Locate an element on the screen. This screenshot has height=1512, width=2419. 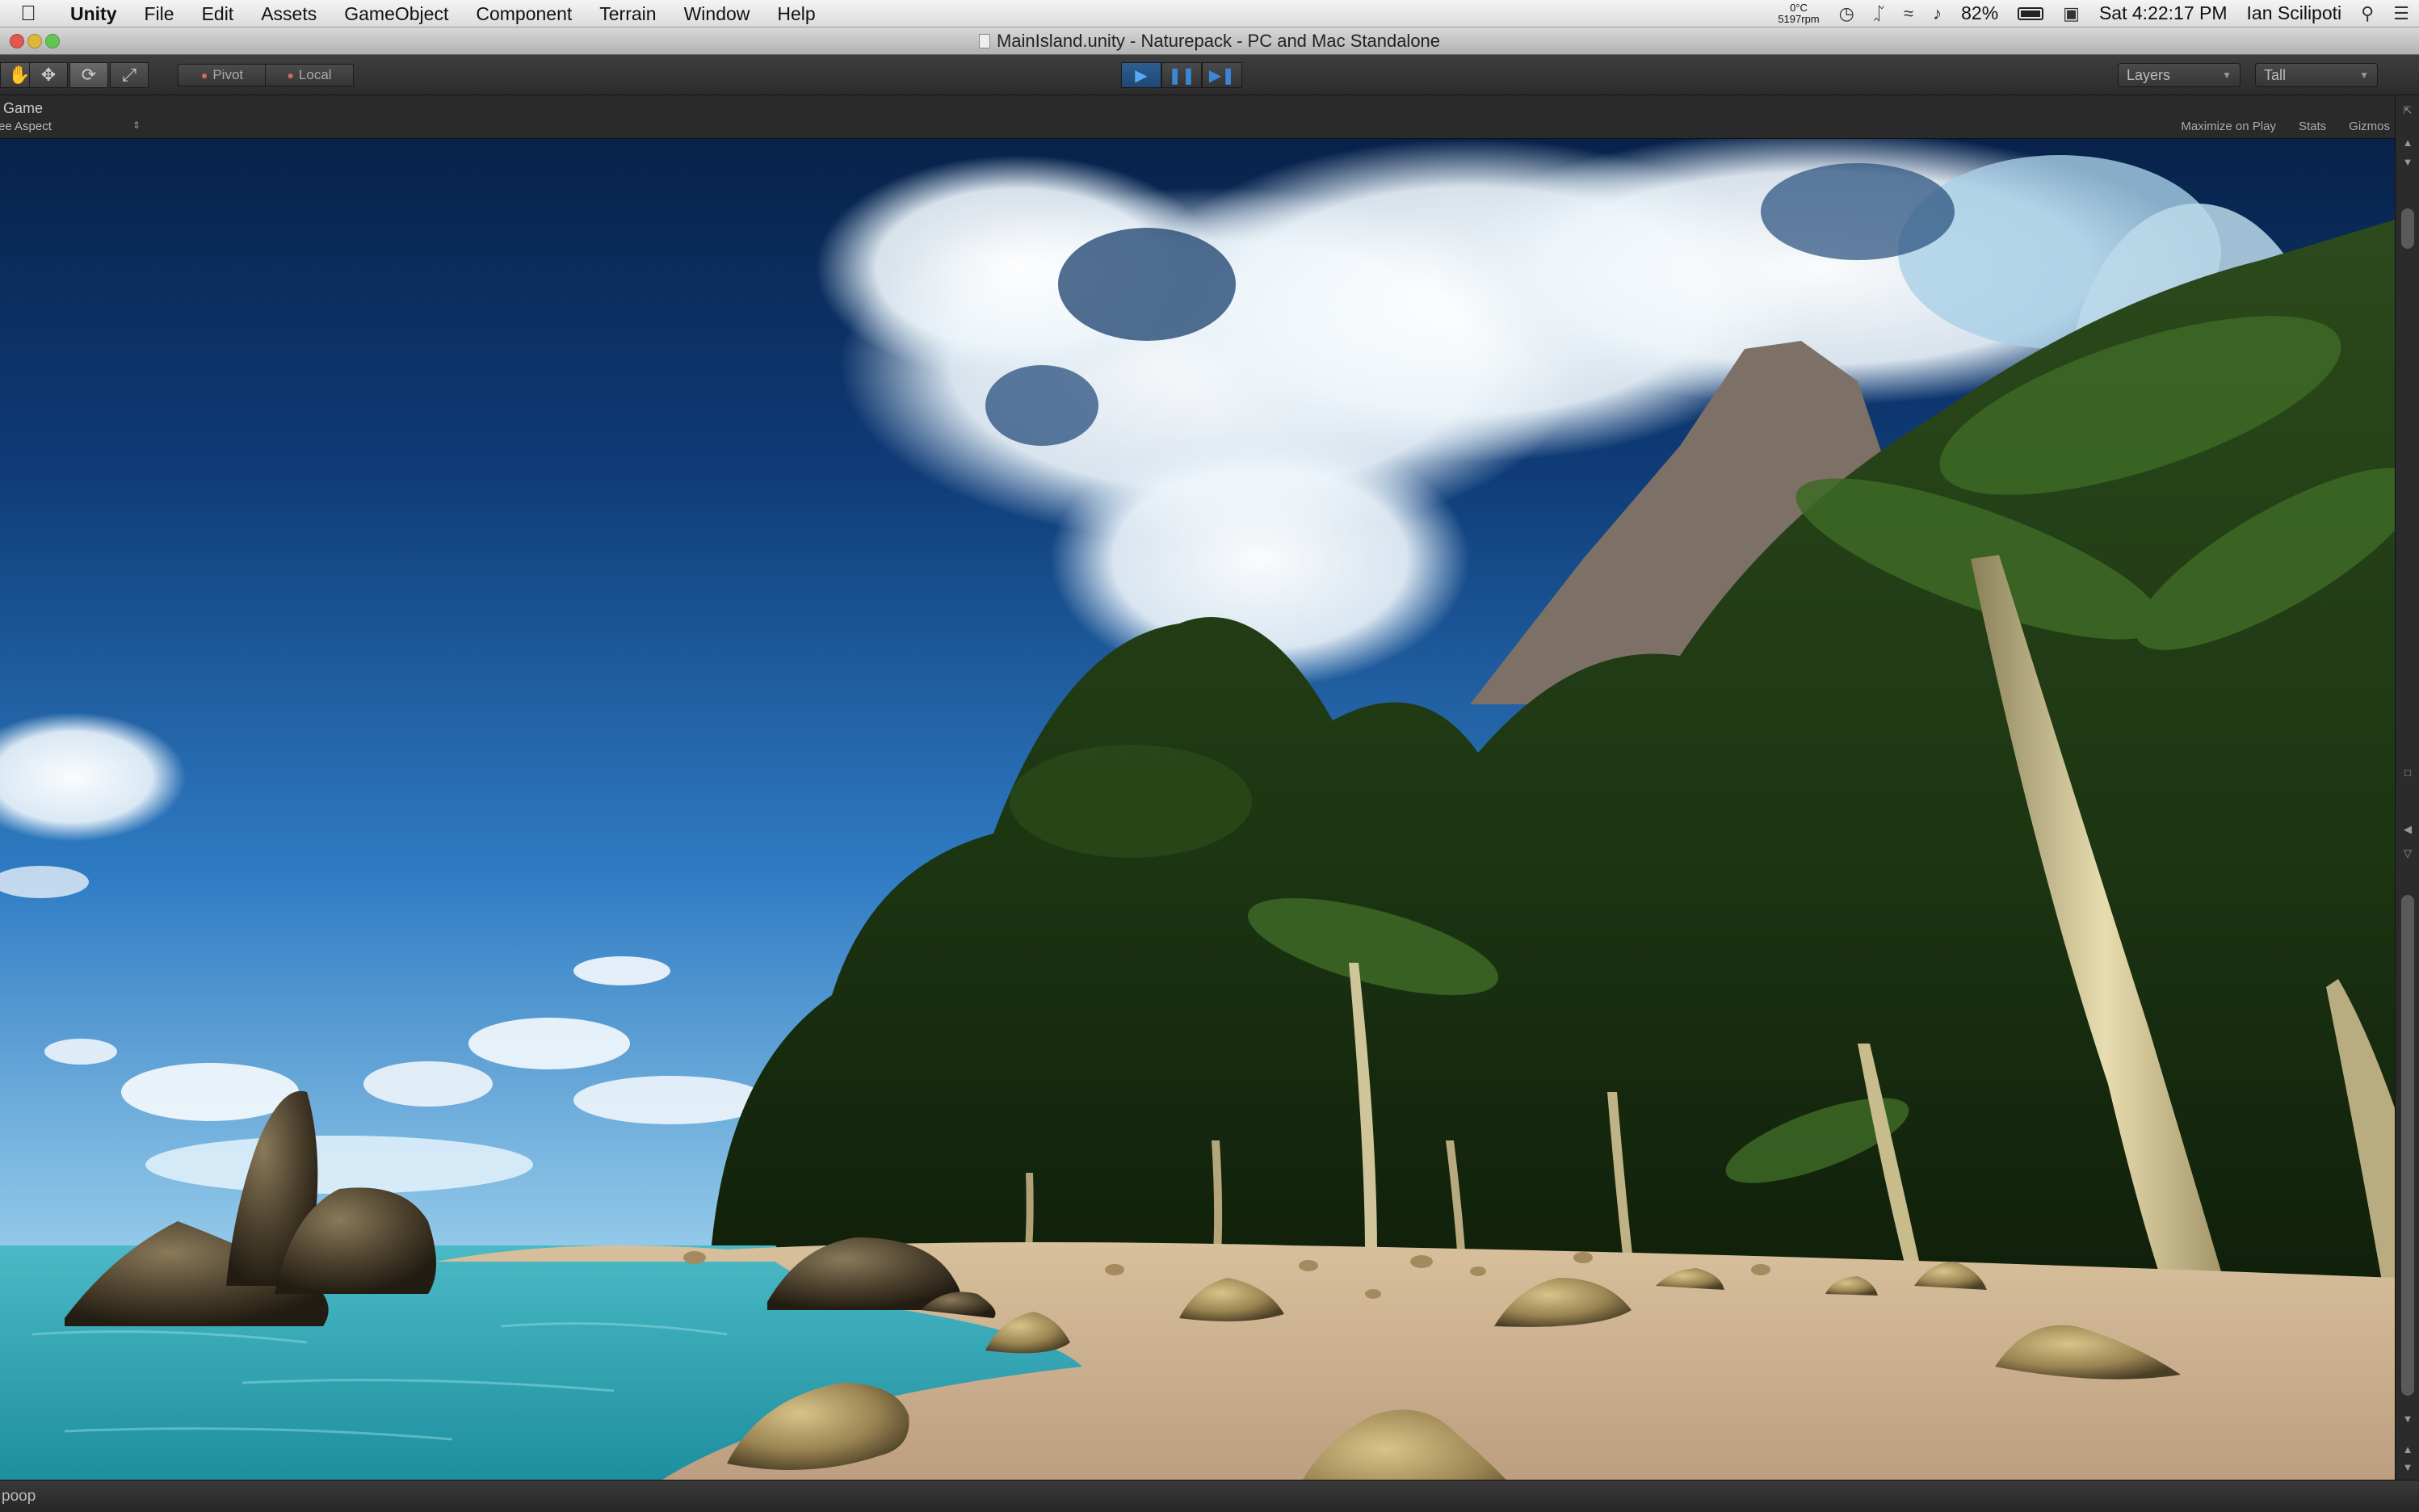
clouds-horizon is located at coordinates (405, 1075).